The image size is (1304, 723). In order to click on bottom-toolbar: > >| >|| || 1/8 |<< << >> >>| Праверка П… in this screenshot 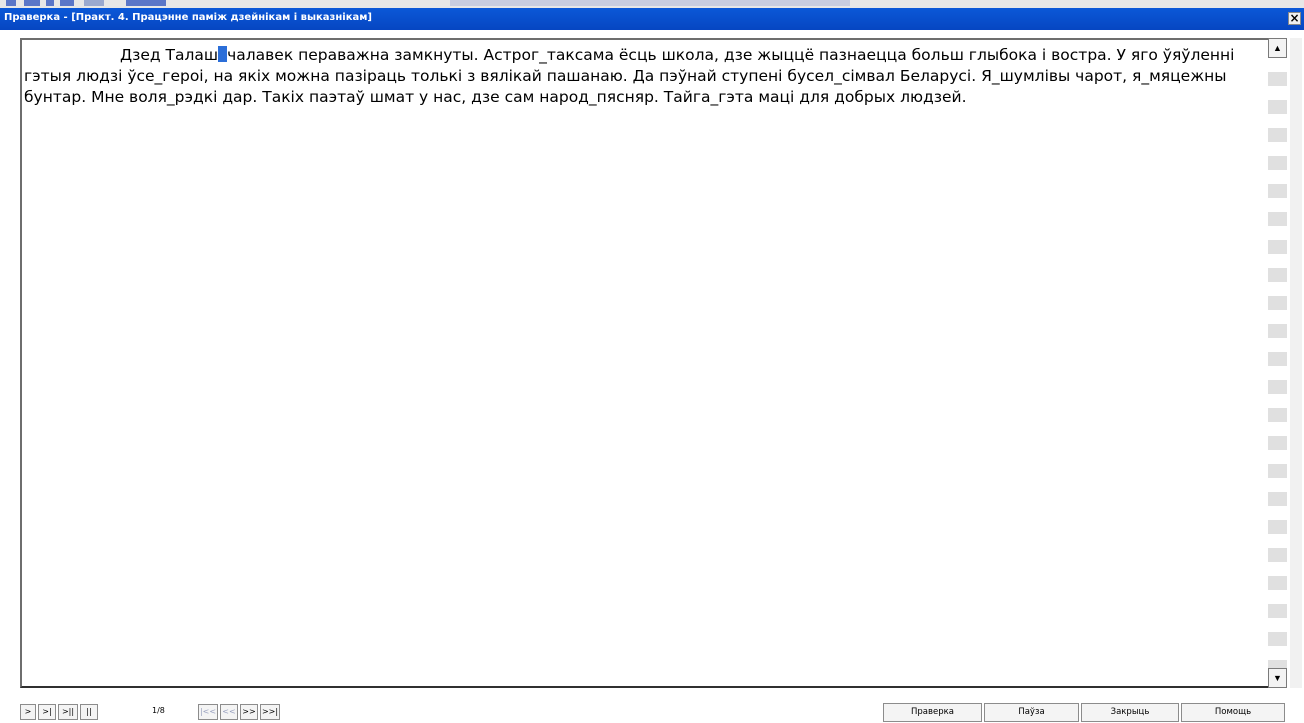, I will do `click(652, 707)`.